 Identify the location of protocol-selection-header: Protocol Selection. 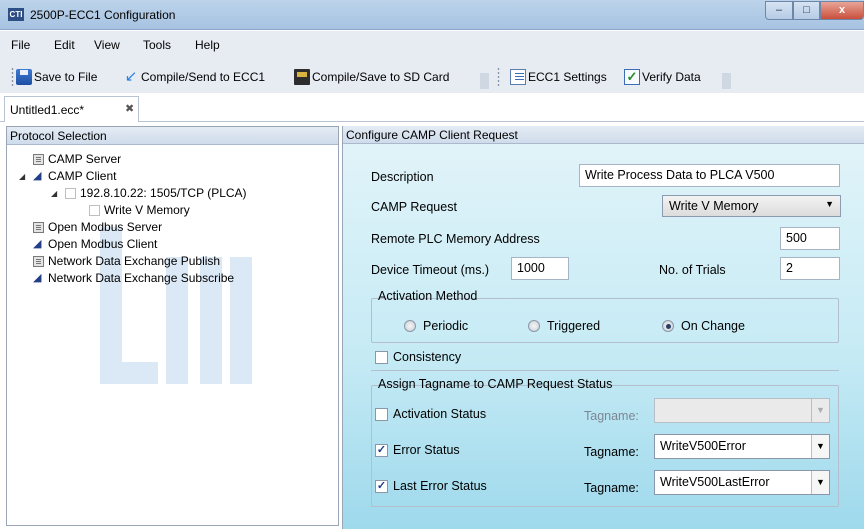
(172, 136).